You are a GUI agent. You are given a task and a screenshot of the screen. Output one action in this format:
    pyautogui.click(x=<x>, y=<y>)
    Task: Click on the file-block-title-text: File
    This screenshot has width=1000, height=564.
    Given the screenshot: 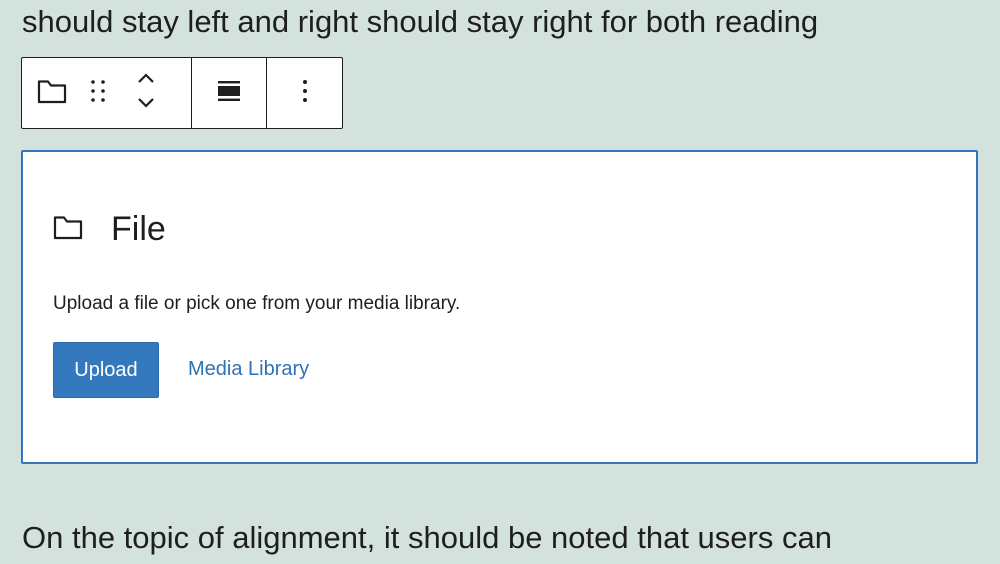 What is the action you would take?
    pyautogui.click(x=138, y=229)
    